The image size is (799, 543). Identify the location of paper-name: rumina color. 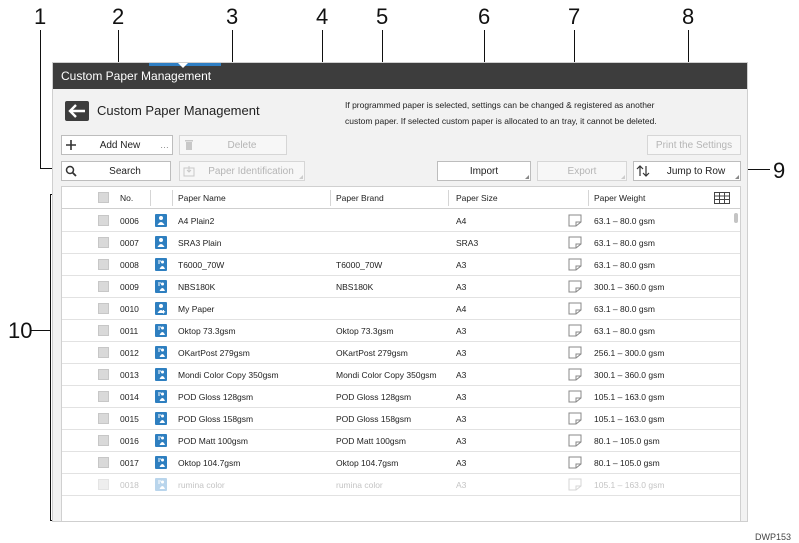
(201, 485).